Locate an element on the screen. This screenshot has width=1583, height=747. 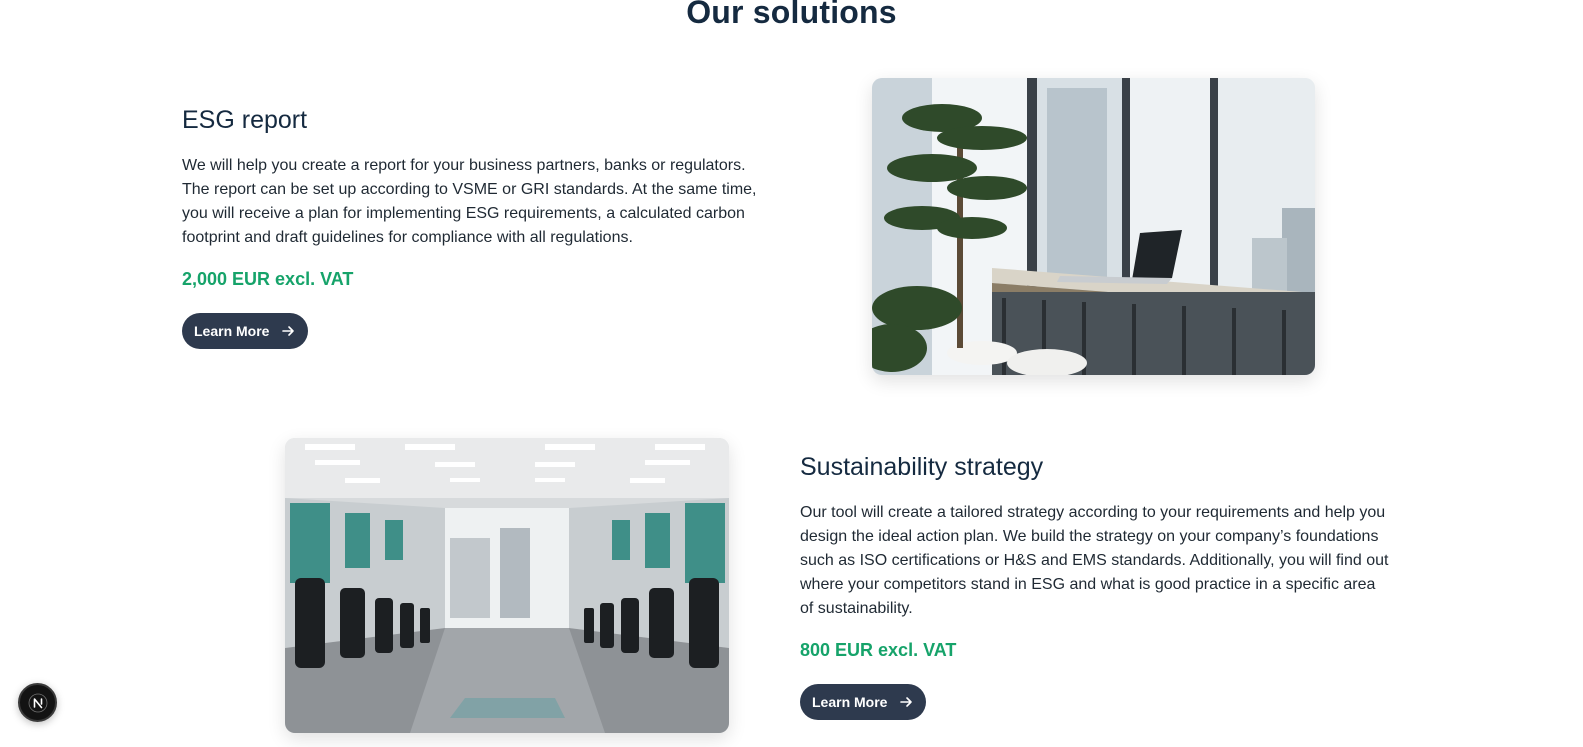
solution-image-esg is located at coordinates (1093, 226).